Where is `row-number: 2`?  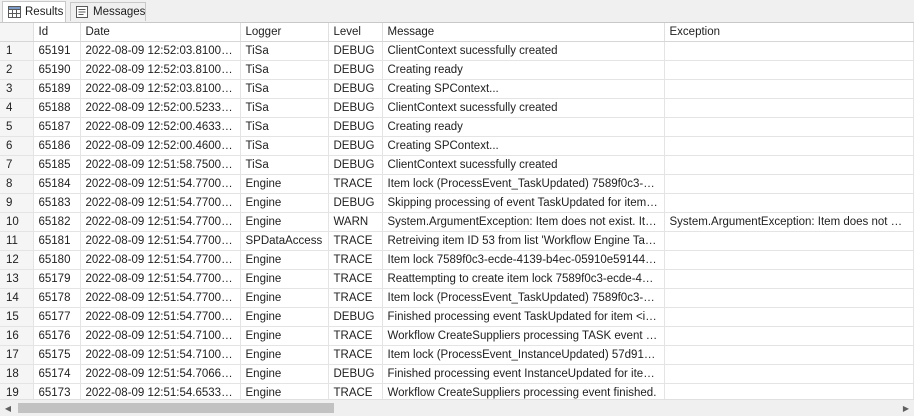
row-number: 2 is located at coordinates (17, 70).